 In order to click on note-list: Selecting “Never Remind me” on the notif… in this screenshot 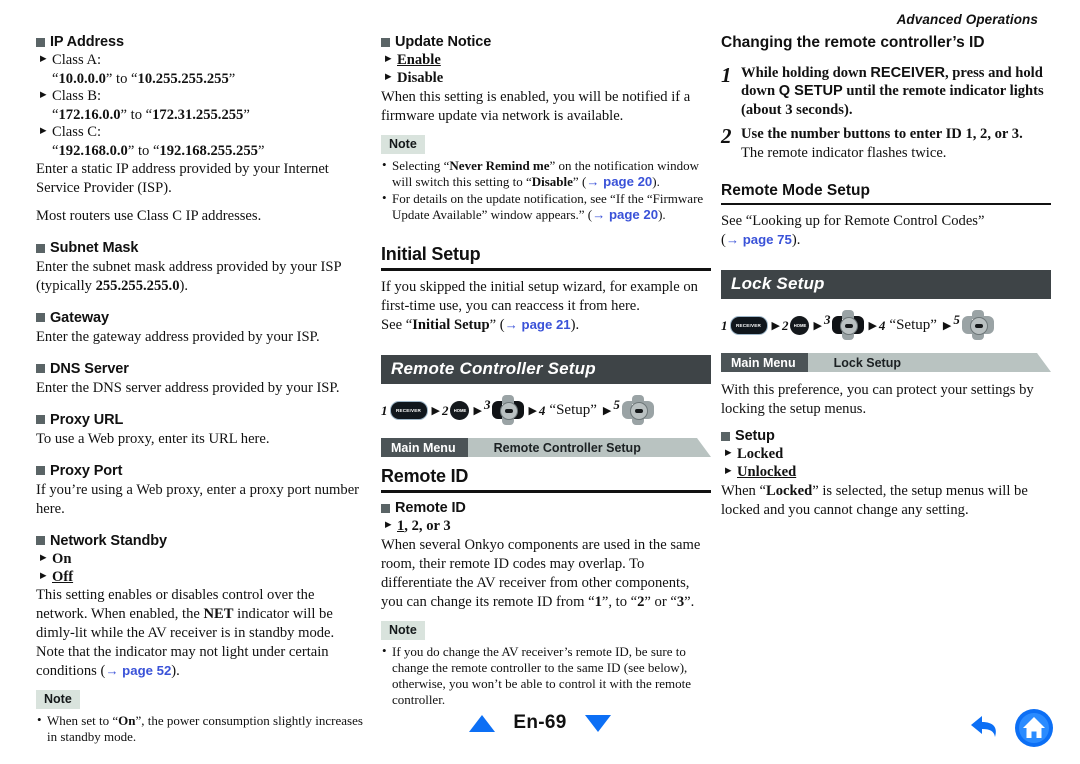, I will do `click(546, 190)`.